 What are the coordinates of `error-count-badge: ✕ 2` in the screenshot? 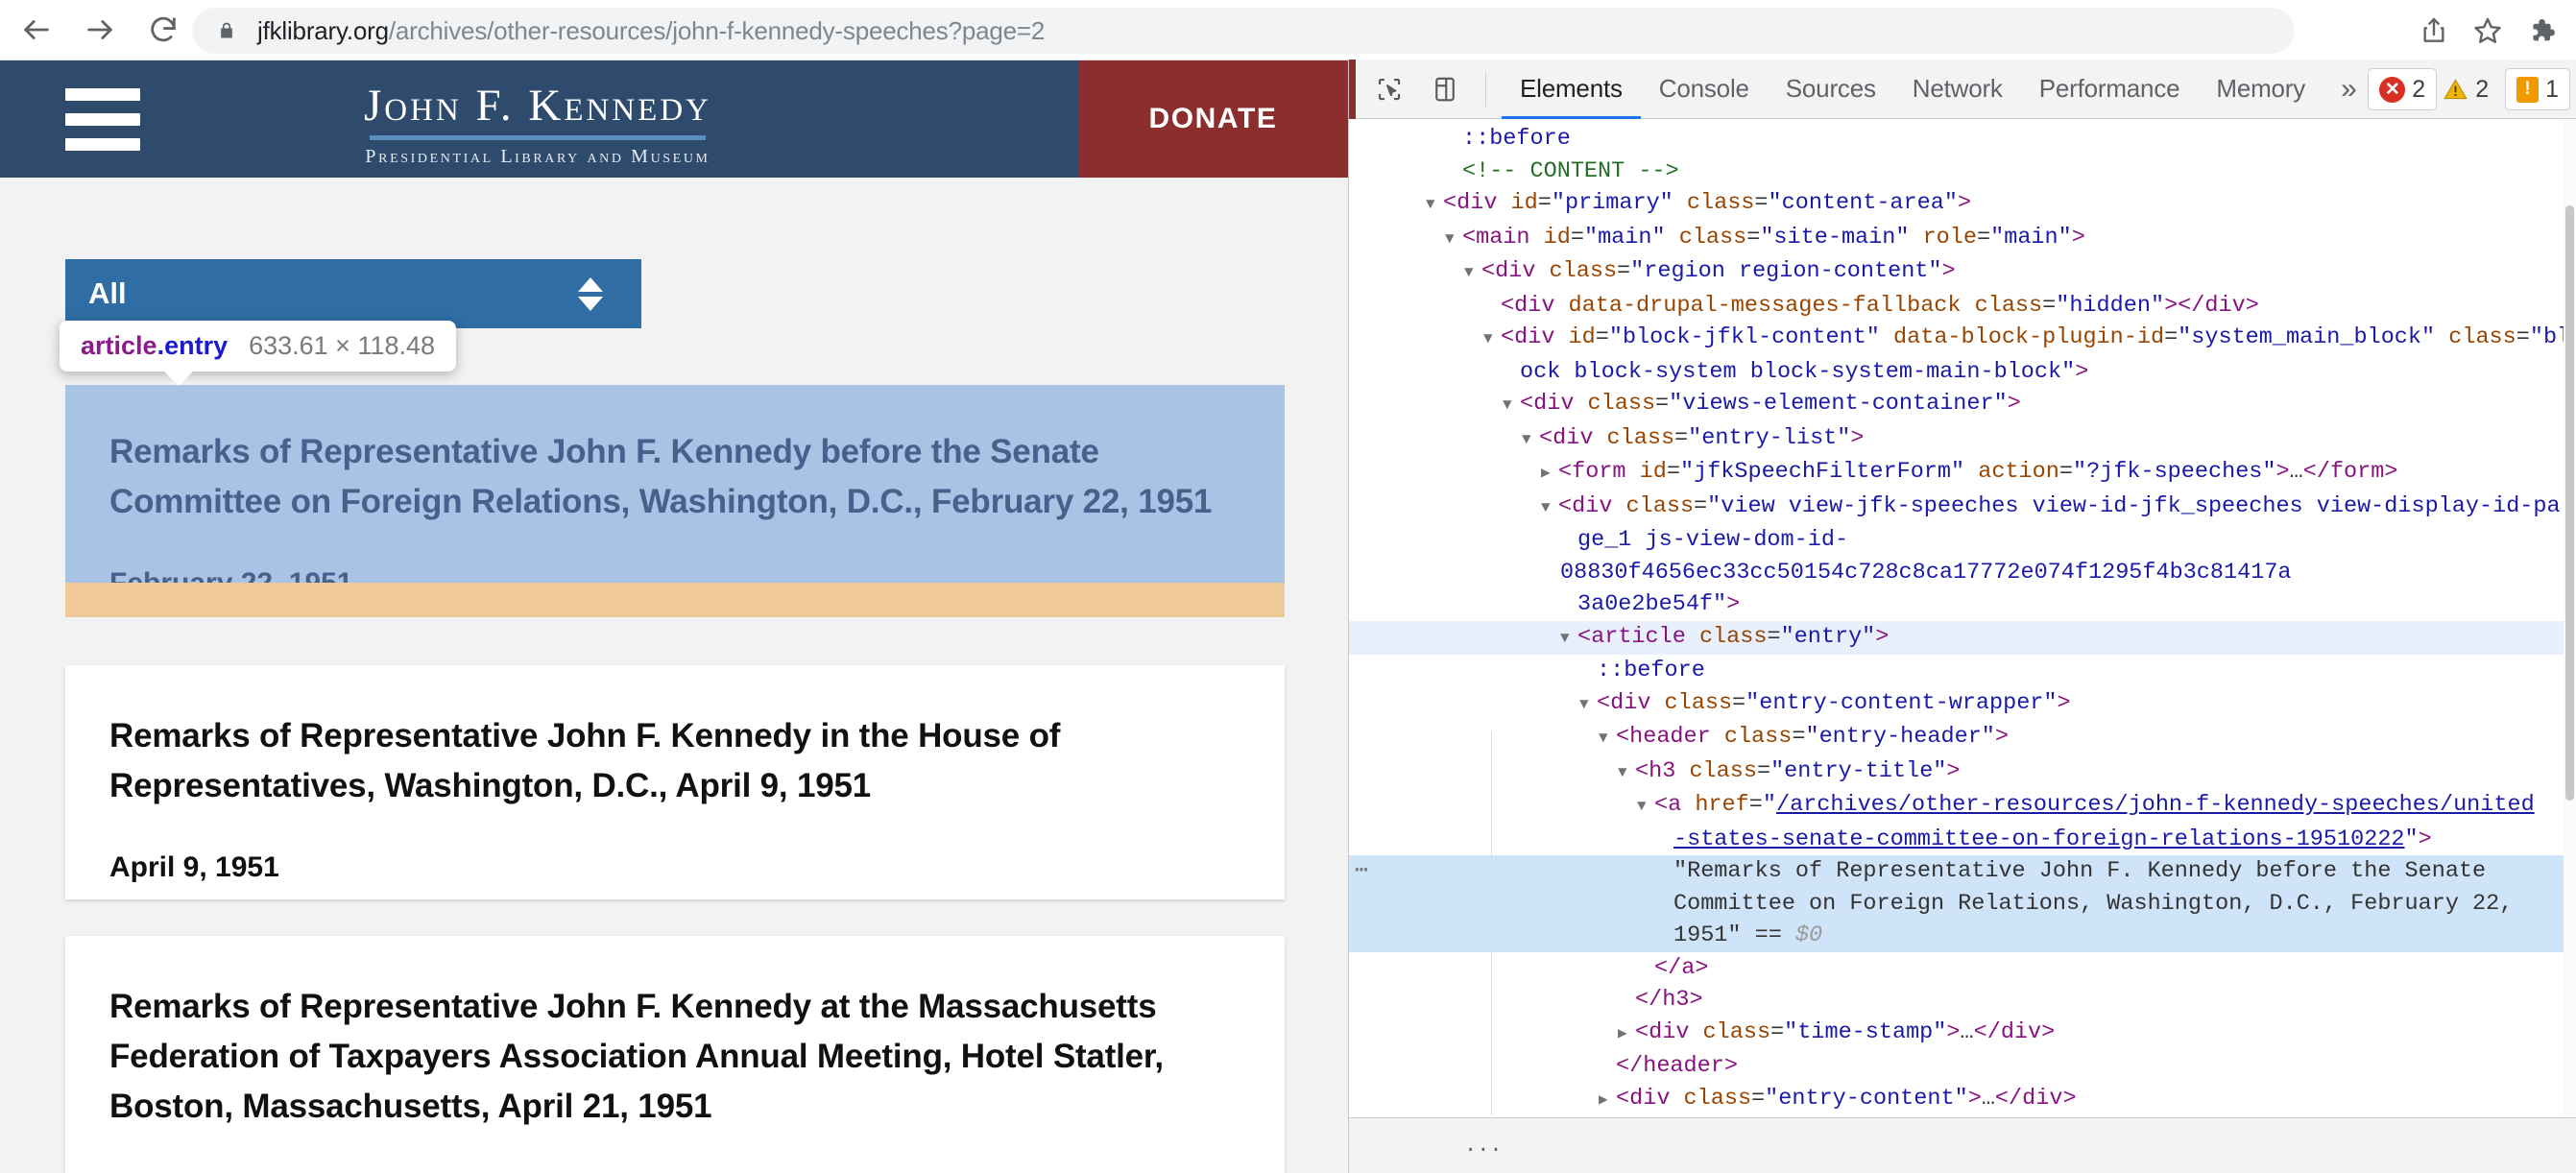 It's located at (2403, 89).